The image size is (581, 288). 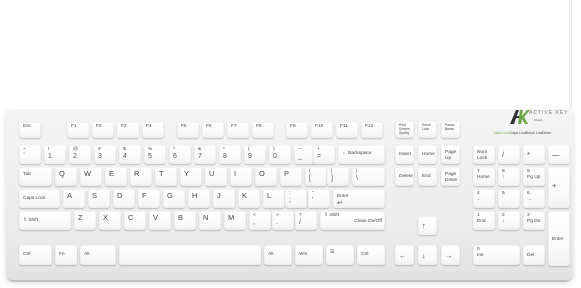 I want to click on key-w: W, so click(x=91, y=176).